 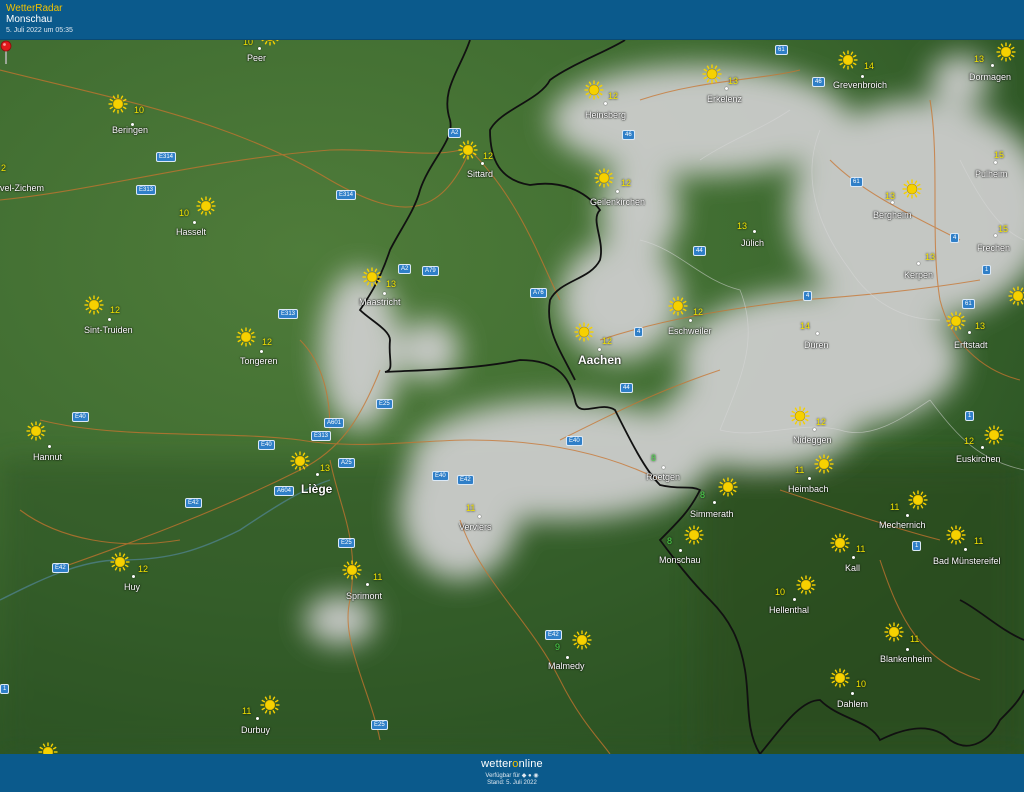 What do you see at coordinates (316, 489) in the screenshot?
I see `town-label: Liège` at bounding box center [316, 489].